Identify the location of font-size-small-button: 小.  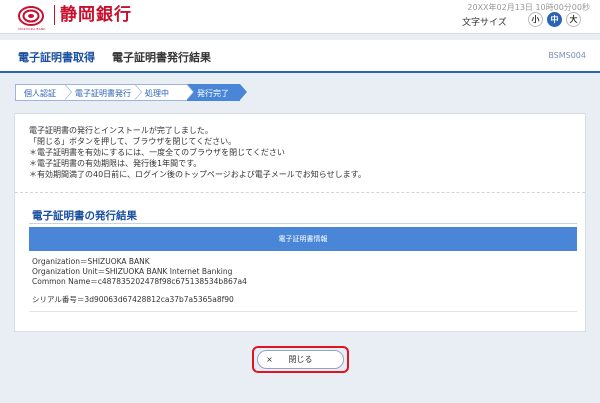
(535, 19).